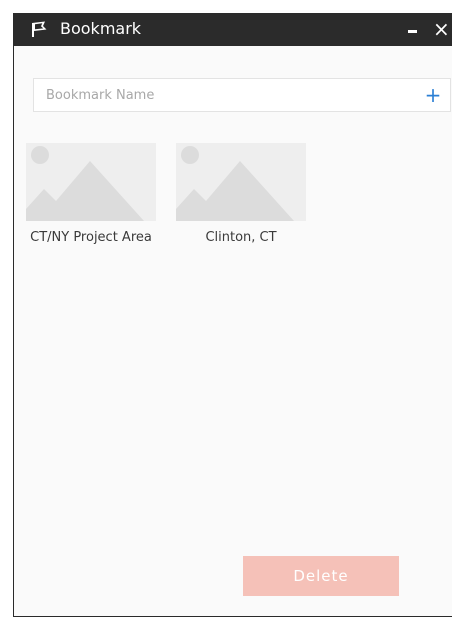  I want to click on add-bookmark-icon: +, so click(433, 95).